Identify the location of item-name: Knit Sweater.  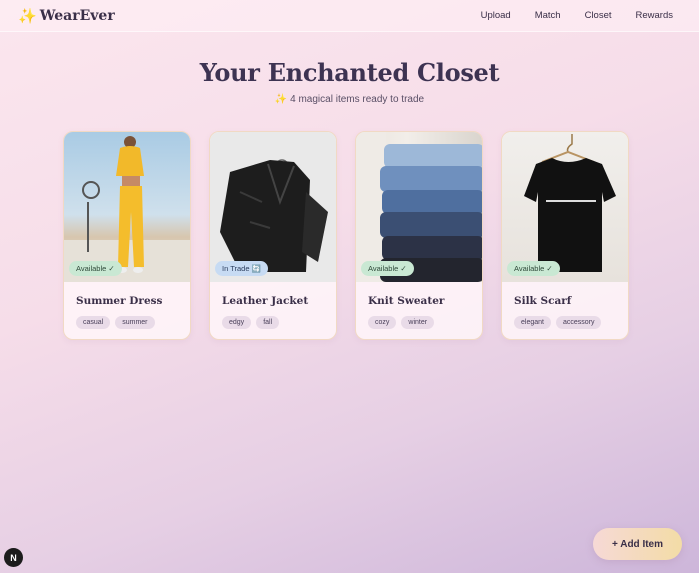
(406, 301).